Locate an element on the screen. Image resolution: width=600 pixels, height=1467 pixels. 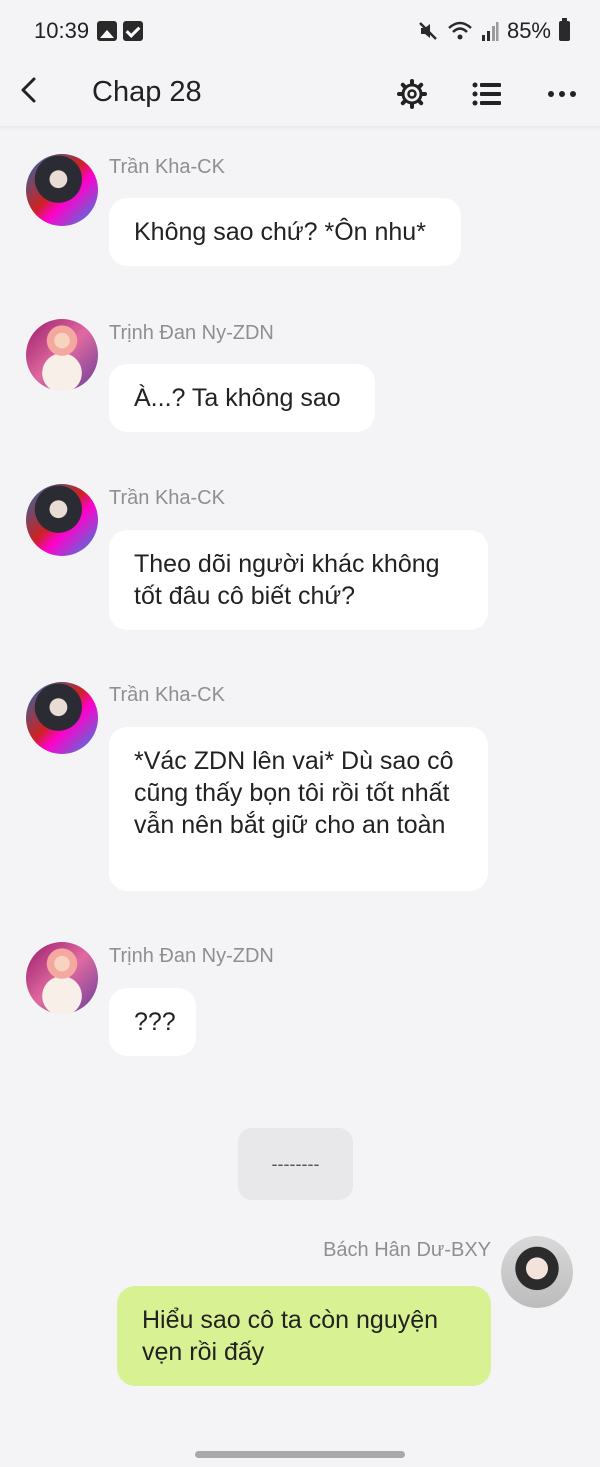
image-notification-icon is located at coordinates (107, 31).